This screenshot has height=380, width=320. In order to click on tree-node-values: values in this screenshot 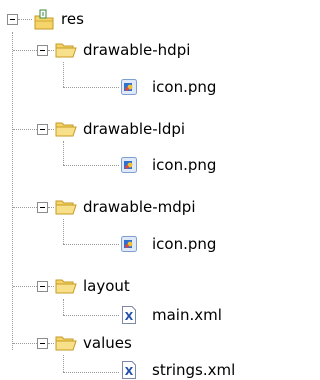, I will do `click(107, 343)`.